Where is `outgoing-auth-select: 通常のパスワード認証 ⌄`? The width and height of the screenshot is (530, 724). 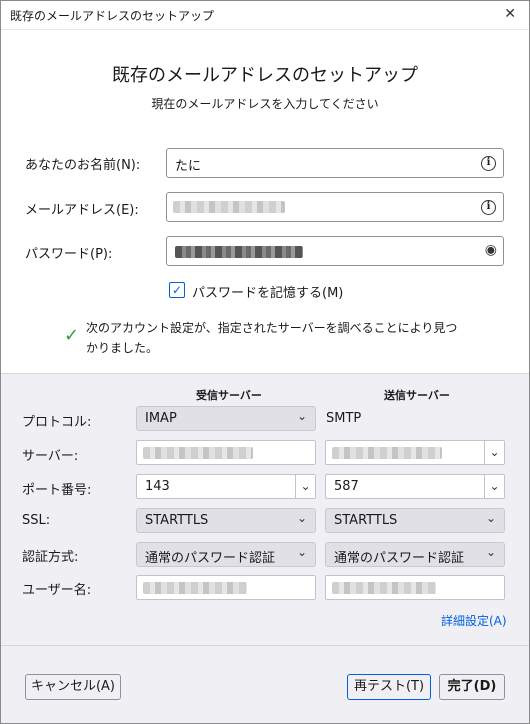
outgoing-auth-select: 通常のパスワード認証 ⌄ is located at coordinates (415, 554).